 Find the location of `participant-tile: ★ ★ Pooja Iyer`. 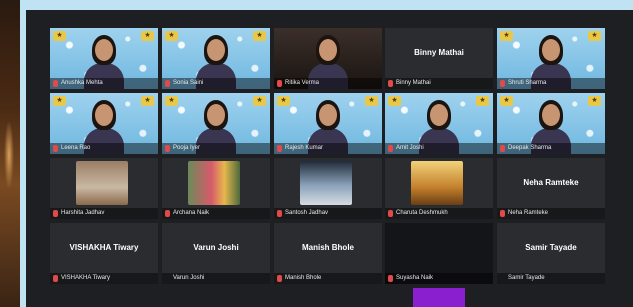

participant-tile: ★ ★ Pooja Iyer is located at coordinates (216, 123).